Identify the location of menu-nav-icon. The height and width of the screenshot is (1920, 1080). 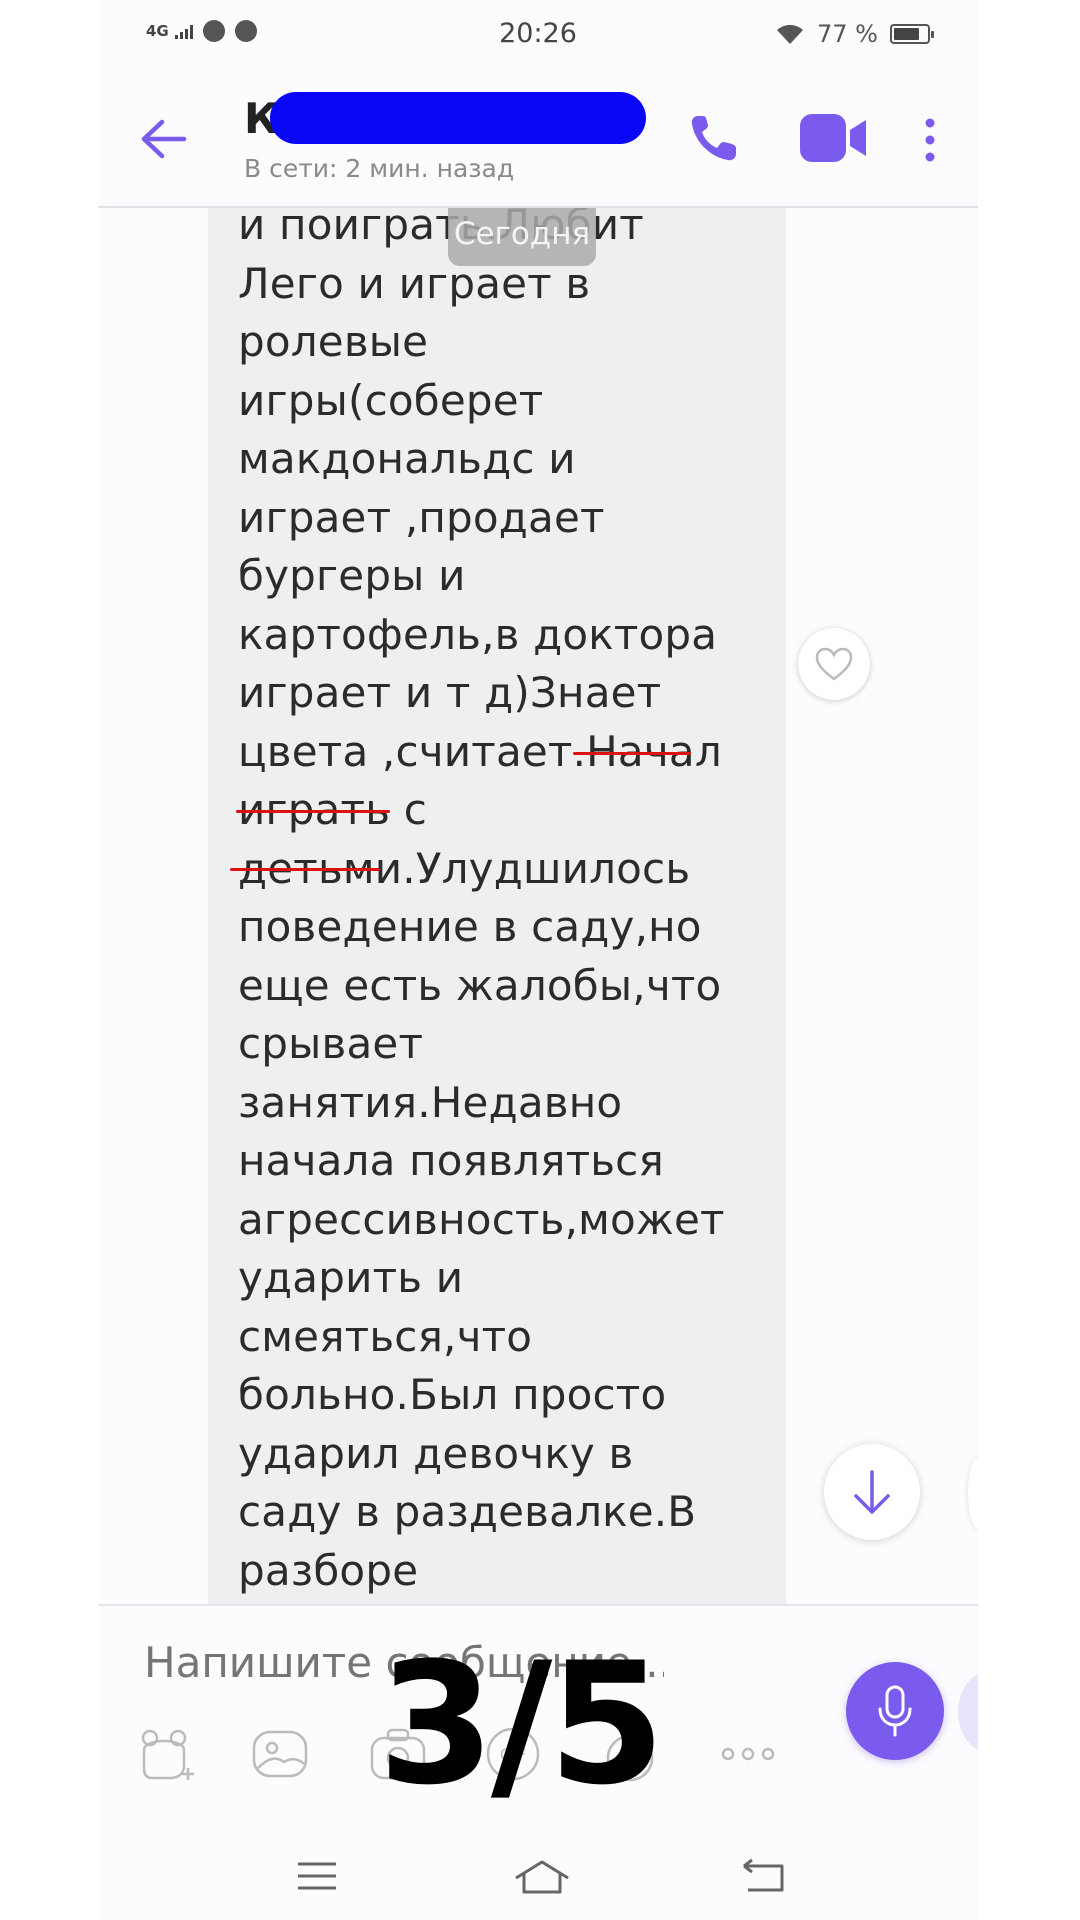
(317, 1876).